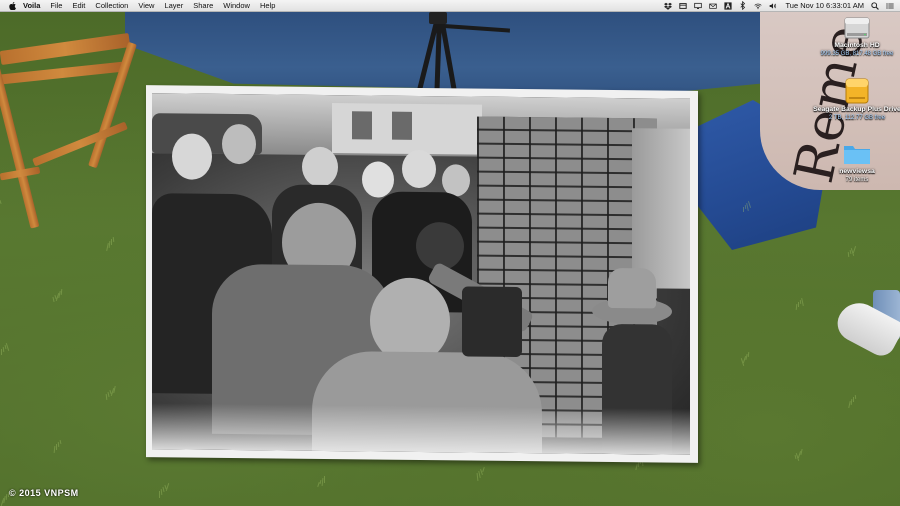 Image resolution: width=900 pixels, height=506 pixels. What do you see at coordinates (44, 493) in the screenshot?
I see `wallpaper-copyright-watermark: © 2015 VNPSM` at bounding box center [44, 493].